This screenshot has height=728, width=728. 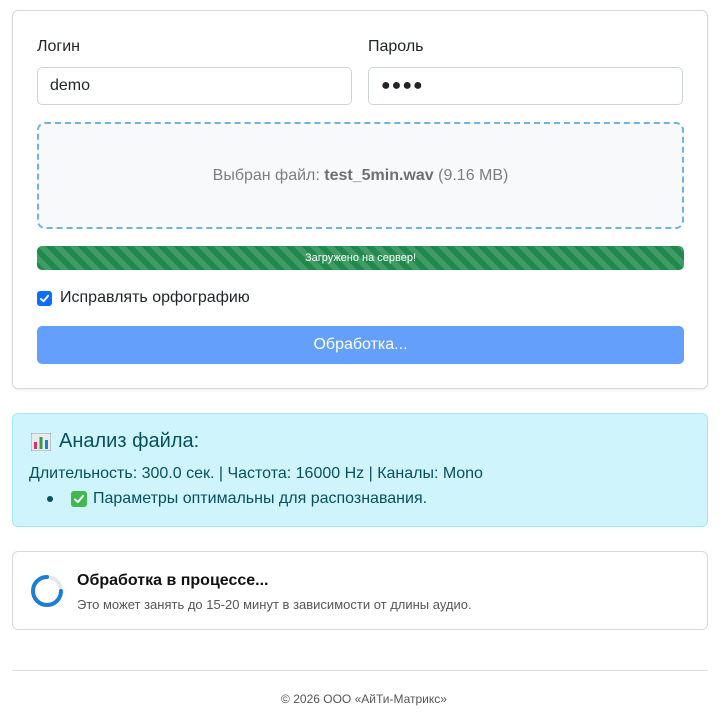 I want to click on check-mark-icon, so click(x=79, y=499).